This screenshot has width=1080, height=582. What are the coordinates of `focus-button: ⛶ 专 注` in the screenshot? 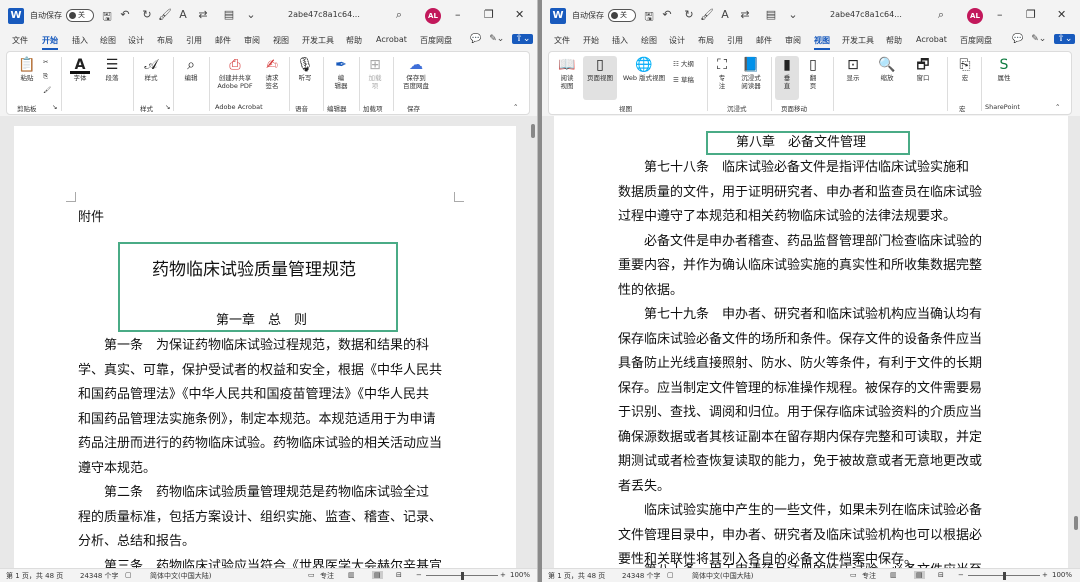 It's located at (722, 73).